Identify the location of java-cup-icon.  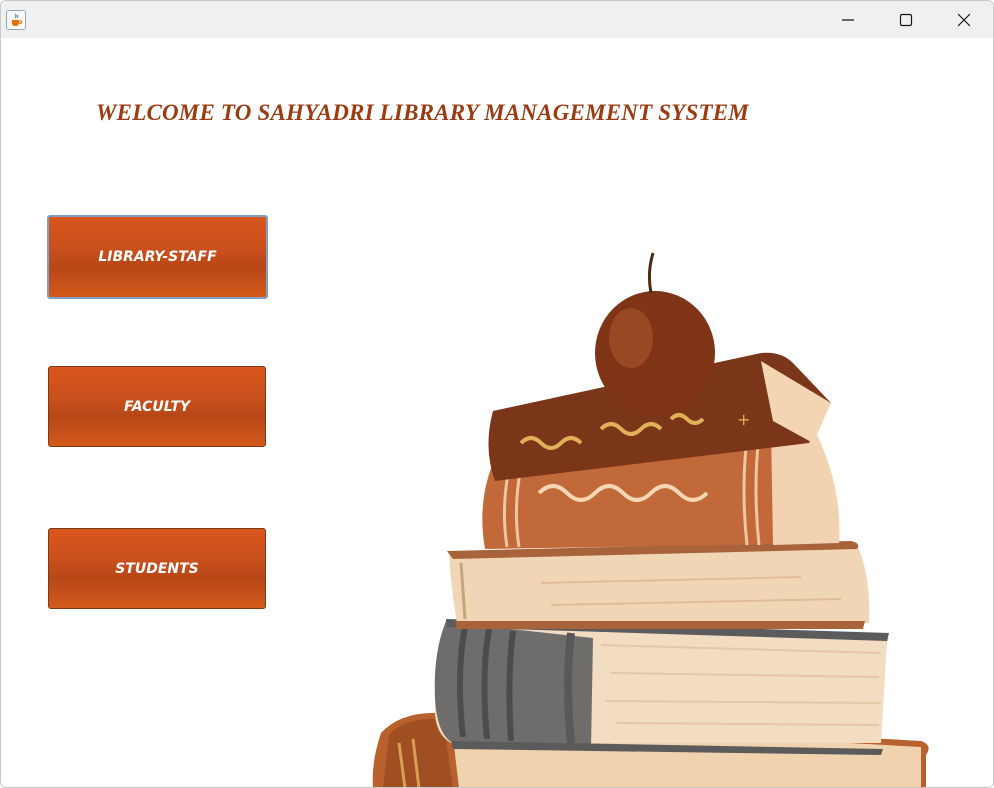
(16, 20).